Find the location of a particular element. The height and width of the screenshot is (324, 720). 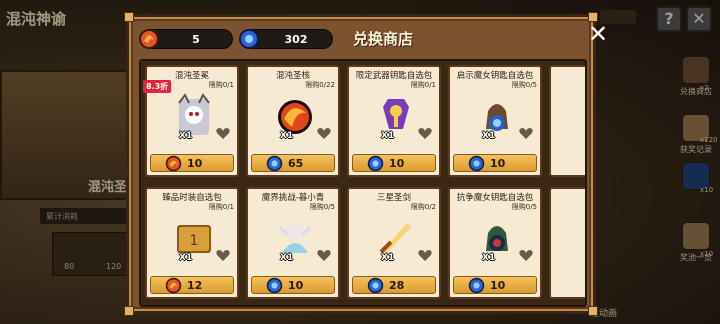

blue-currency-value: 302 is located at coordinates (296, 39).